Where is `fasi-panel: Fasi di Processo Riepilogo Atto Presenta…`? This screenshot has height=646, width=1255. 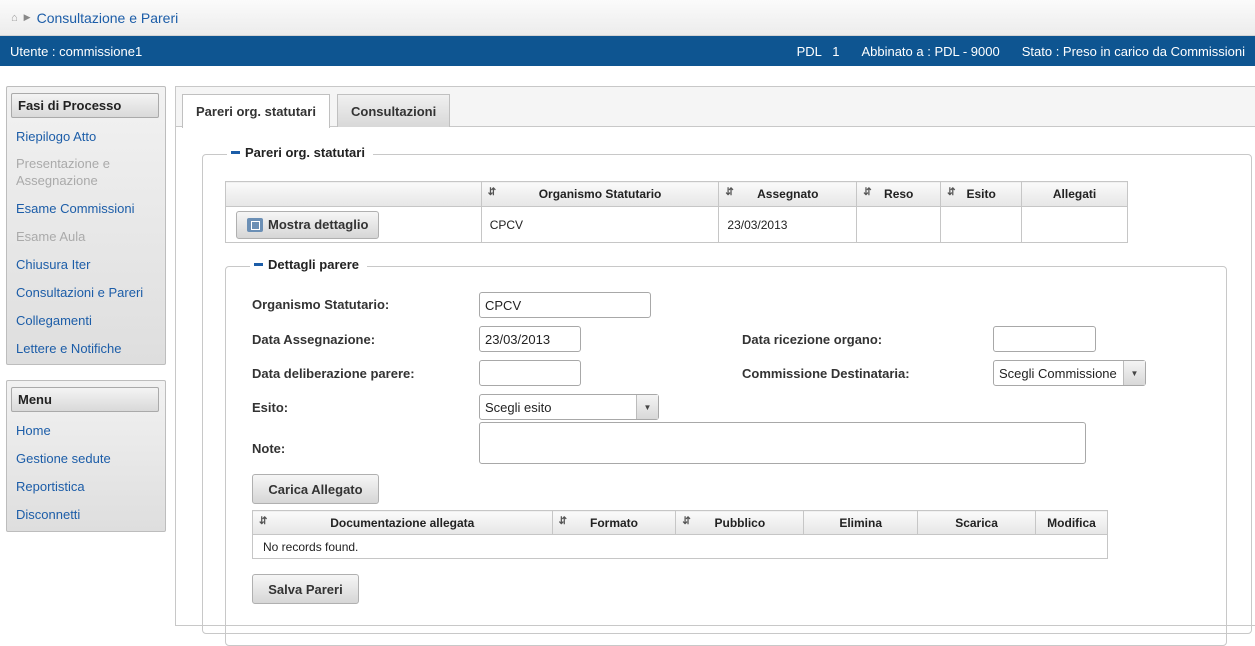
fasi-panel: Fasi di Processo Riepilogo Atto Presenta… is located at coordinates (86, 225).